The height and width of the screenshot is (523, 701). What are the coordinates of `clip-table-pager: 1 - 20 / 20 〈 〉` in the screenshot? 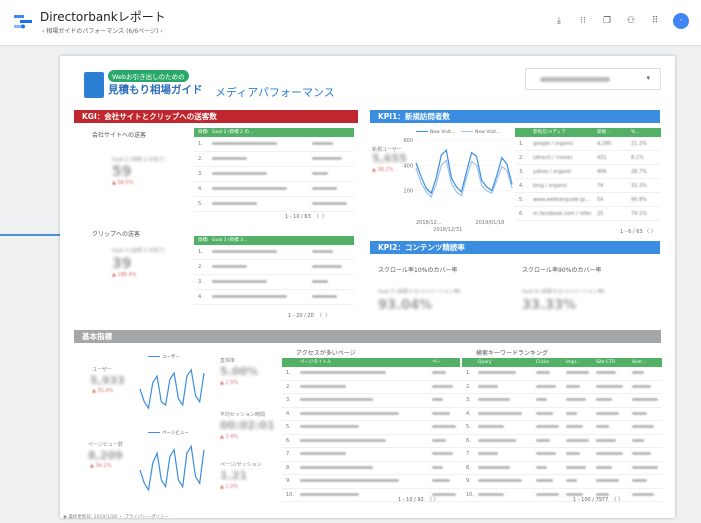 It's located at (309, 315).